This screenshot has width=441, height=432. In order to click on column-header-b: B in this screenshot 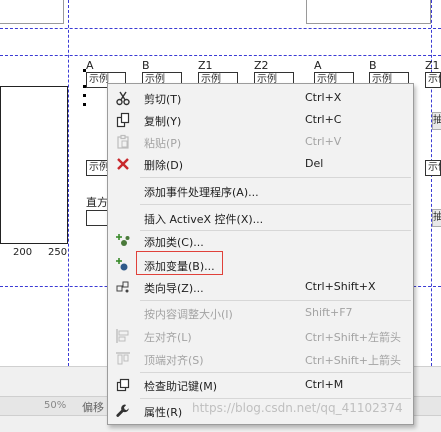, I will do `click(146, 65)`.